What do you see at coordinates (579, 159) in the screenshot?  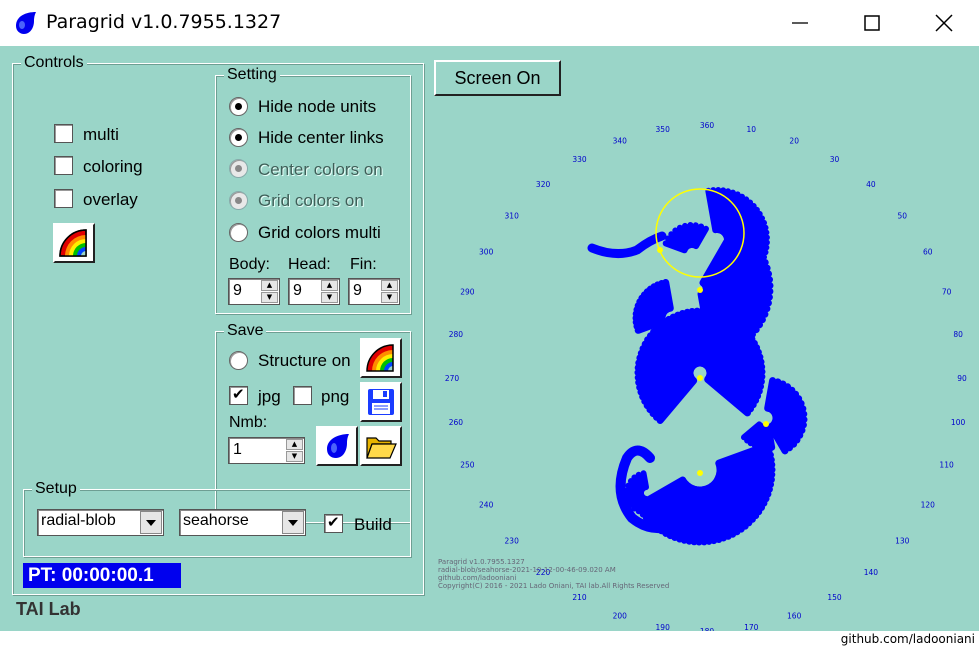 I see `angle-label: 330` at bounding box center [579, 159].